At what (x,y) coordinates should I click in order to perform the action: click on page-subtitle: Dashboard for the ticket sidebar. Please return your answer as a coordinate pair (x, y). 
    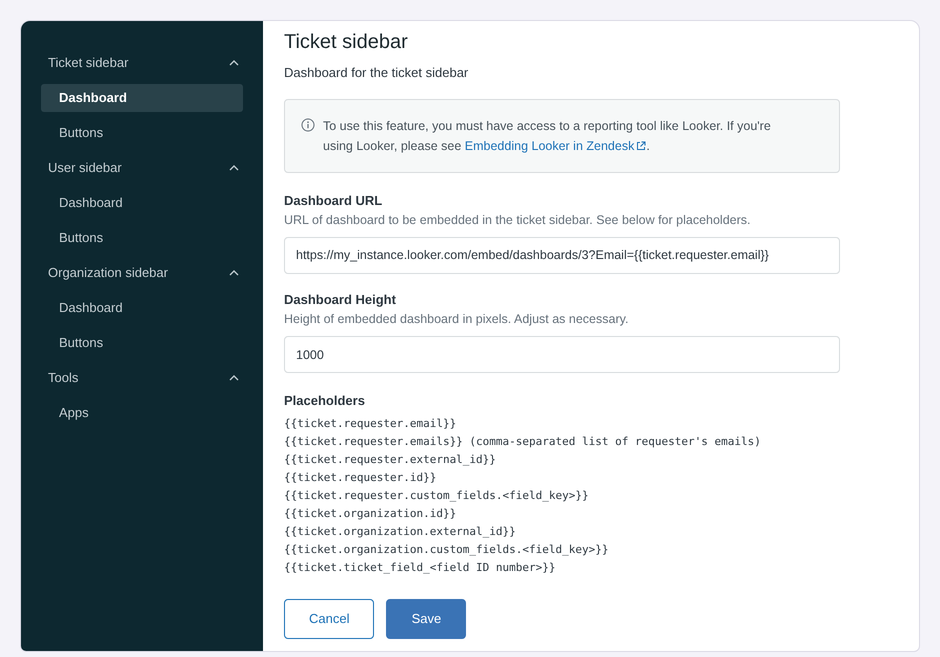
    Looking at the image, I should click on (377, 73).